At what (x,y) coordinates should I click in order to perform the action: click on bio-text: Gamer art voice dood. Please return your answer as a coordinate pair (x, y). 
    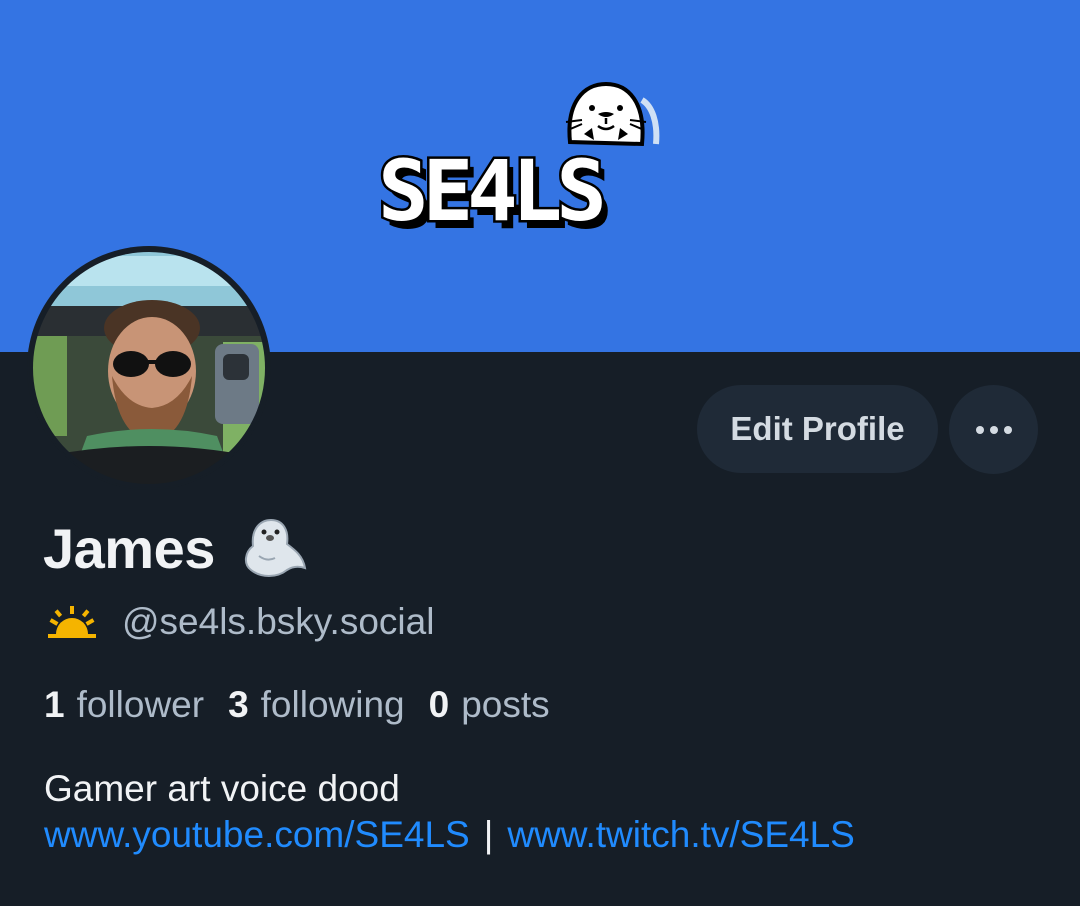
    Looking at the image, I should click on (222, 788).